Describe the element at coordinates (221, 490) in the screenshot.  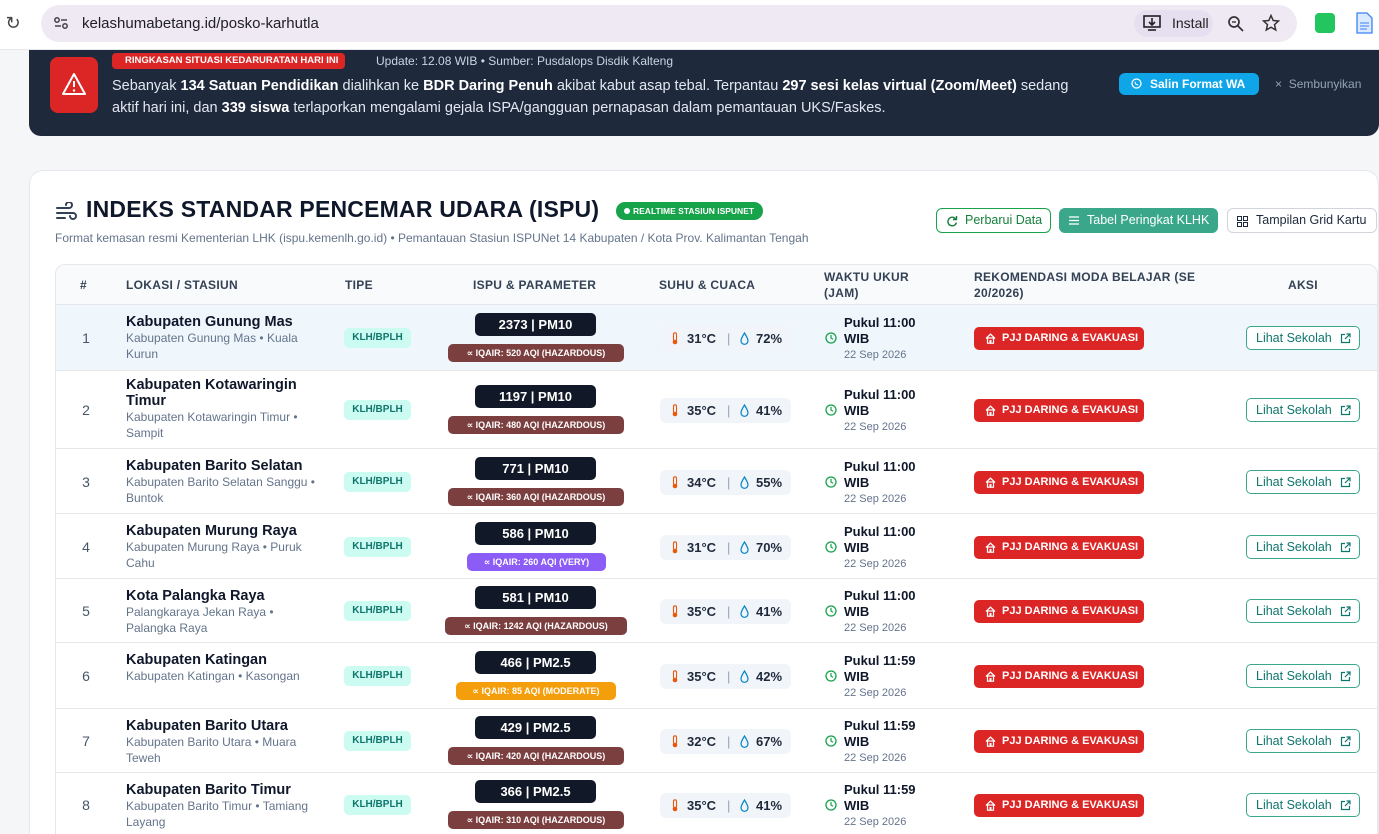
I see `station-location: Kabupaten Barito Selatan Sanggu • Buntok` at that location.